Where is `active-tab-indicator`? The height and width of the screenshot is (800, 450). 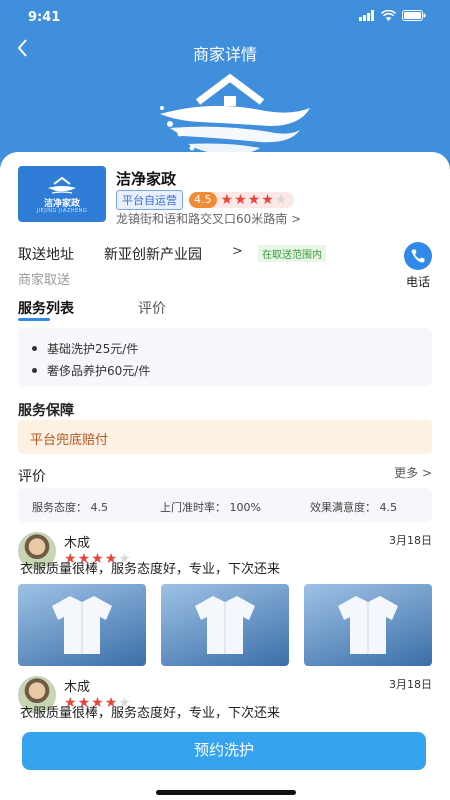
active-tab-indicator is located at coordinates (34, 319).